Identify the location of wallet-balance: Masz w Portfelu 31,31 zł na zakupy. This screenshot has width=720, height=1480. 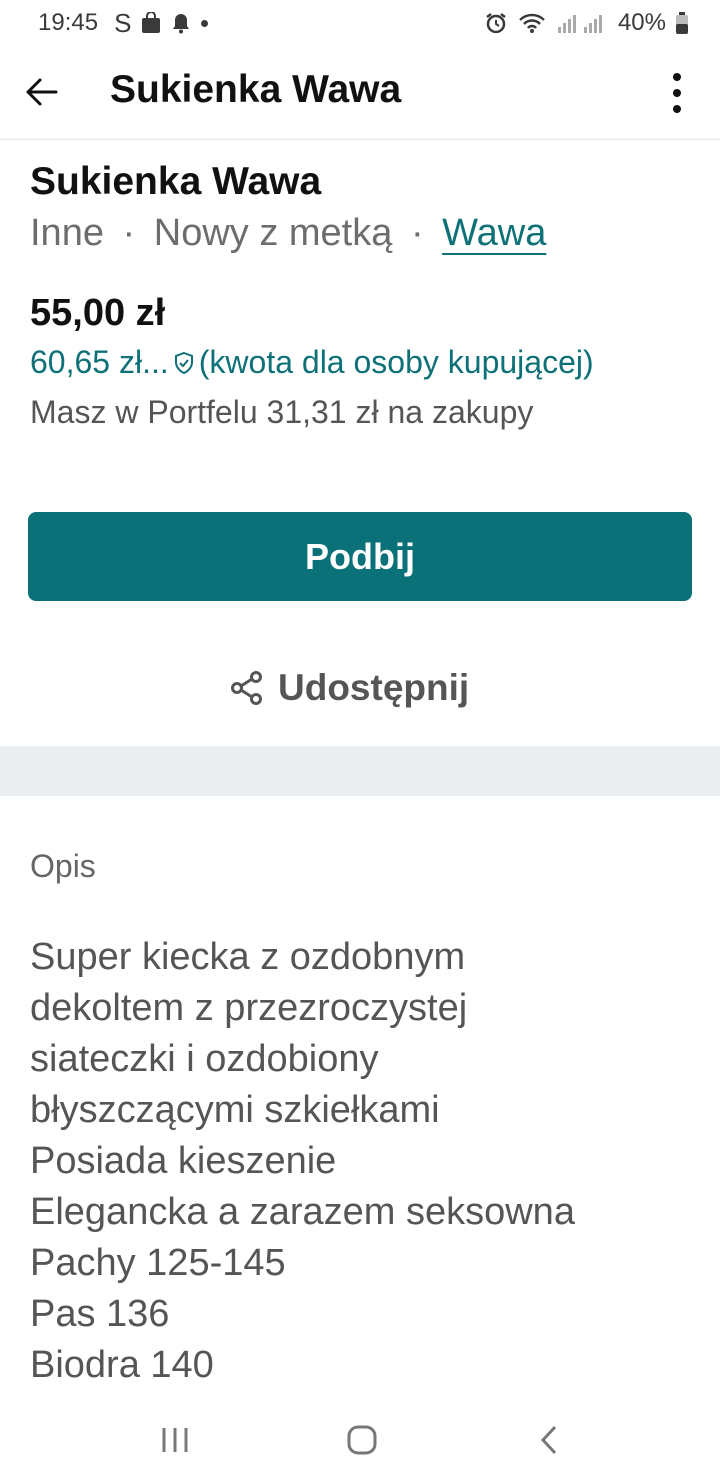
(282, 412).